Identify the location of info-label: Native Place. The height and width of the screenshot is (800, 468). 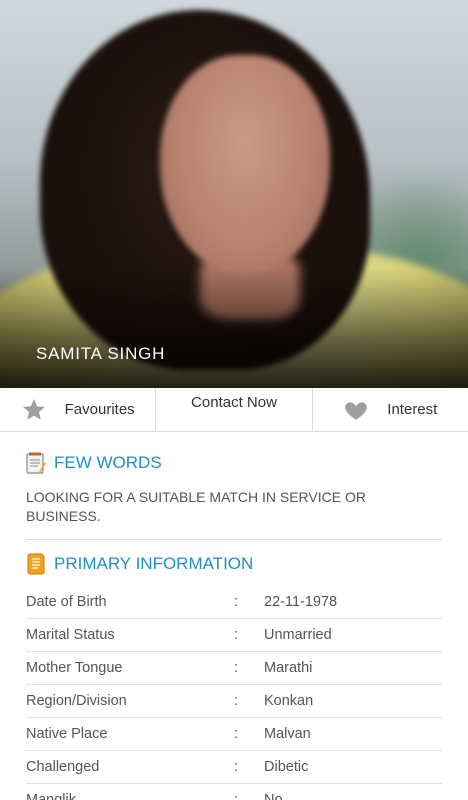
(67, 734).